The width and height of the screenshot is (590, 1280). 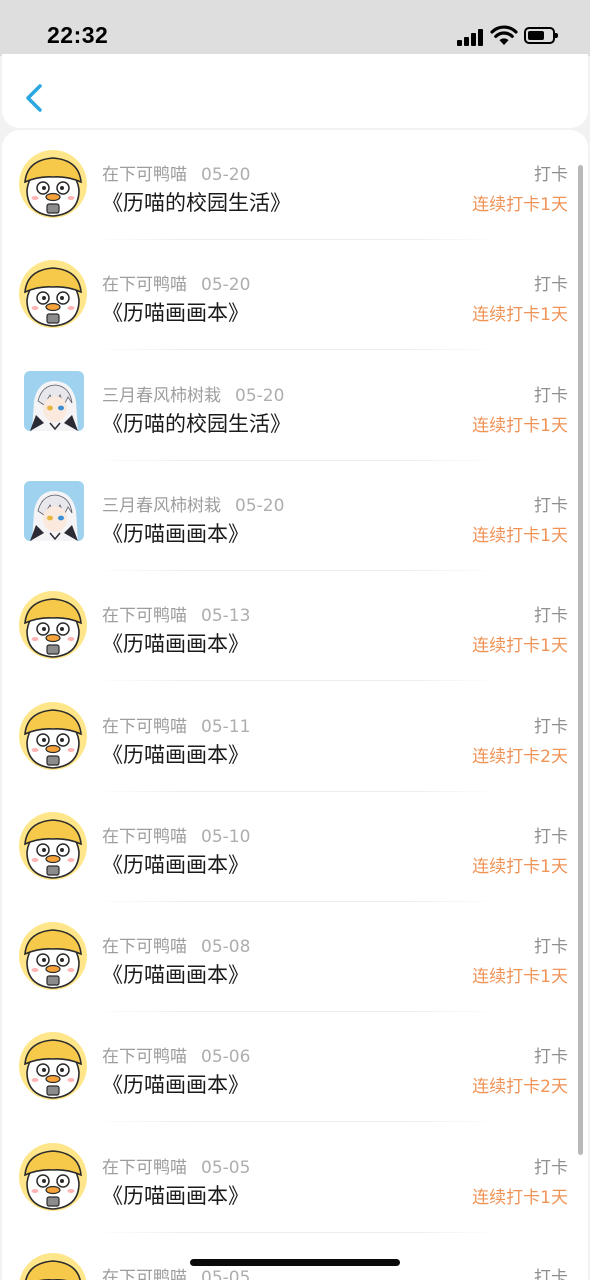 What do you see at coordinates (295, 957) in the screenshot?
I see `checkin-row: 在下可鸭喵 05-08 《历喵画画本》 打卡连续打卡1天` at bounding box center [295, 957].